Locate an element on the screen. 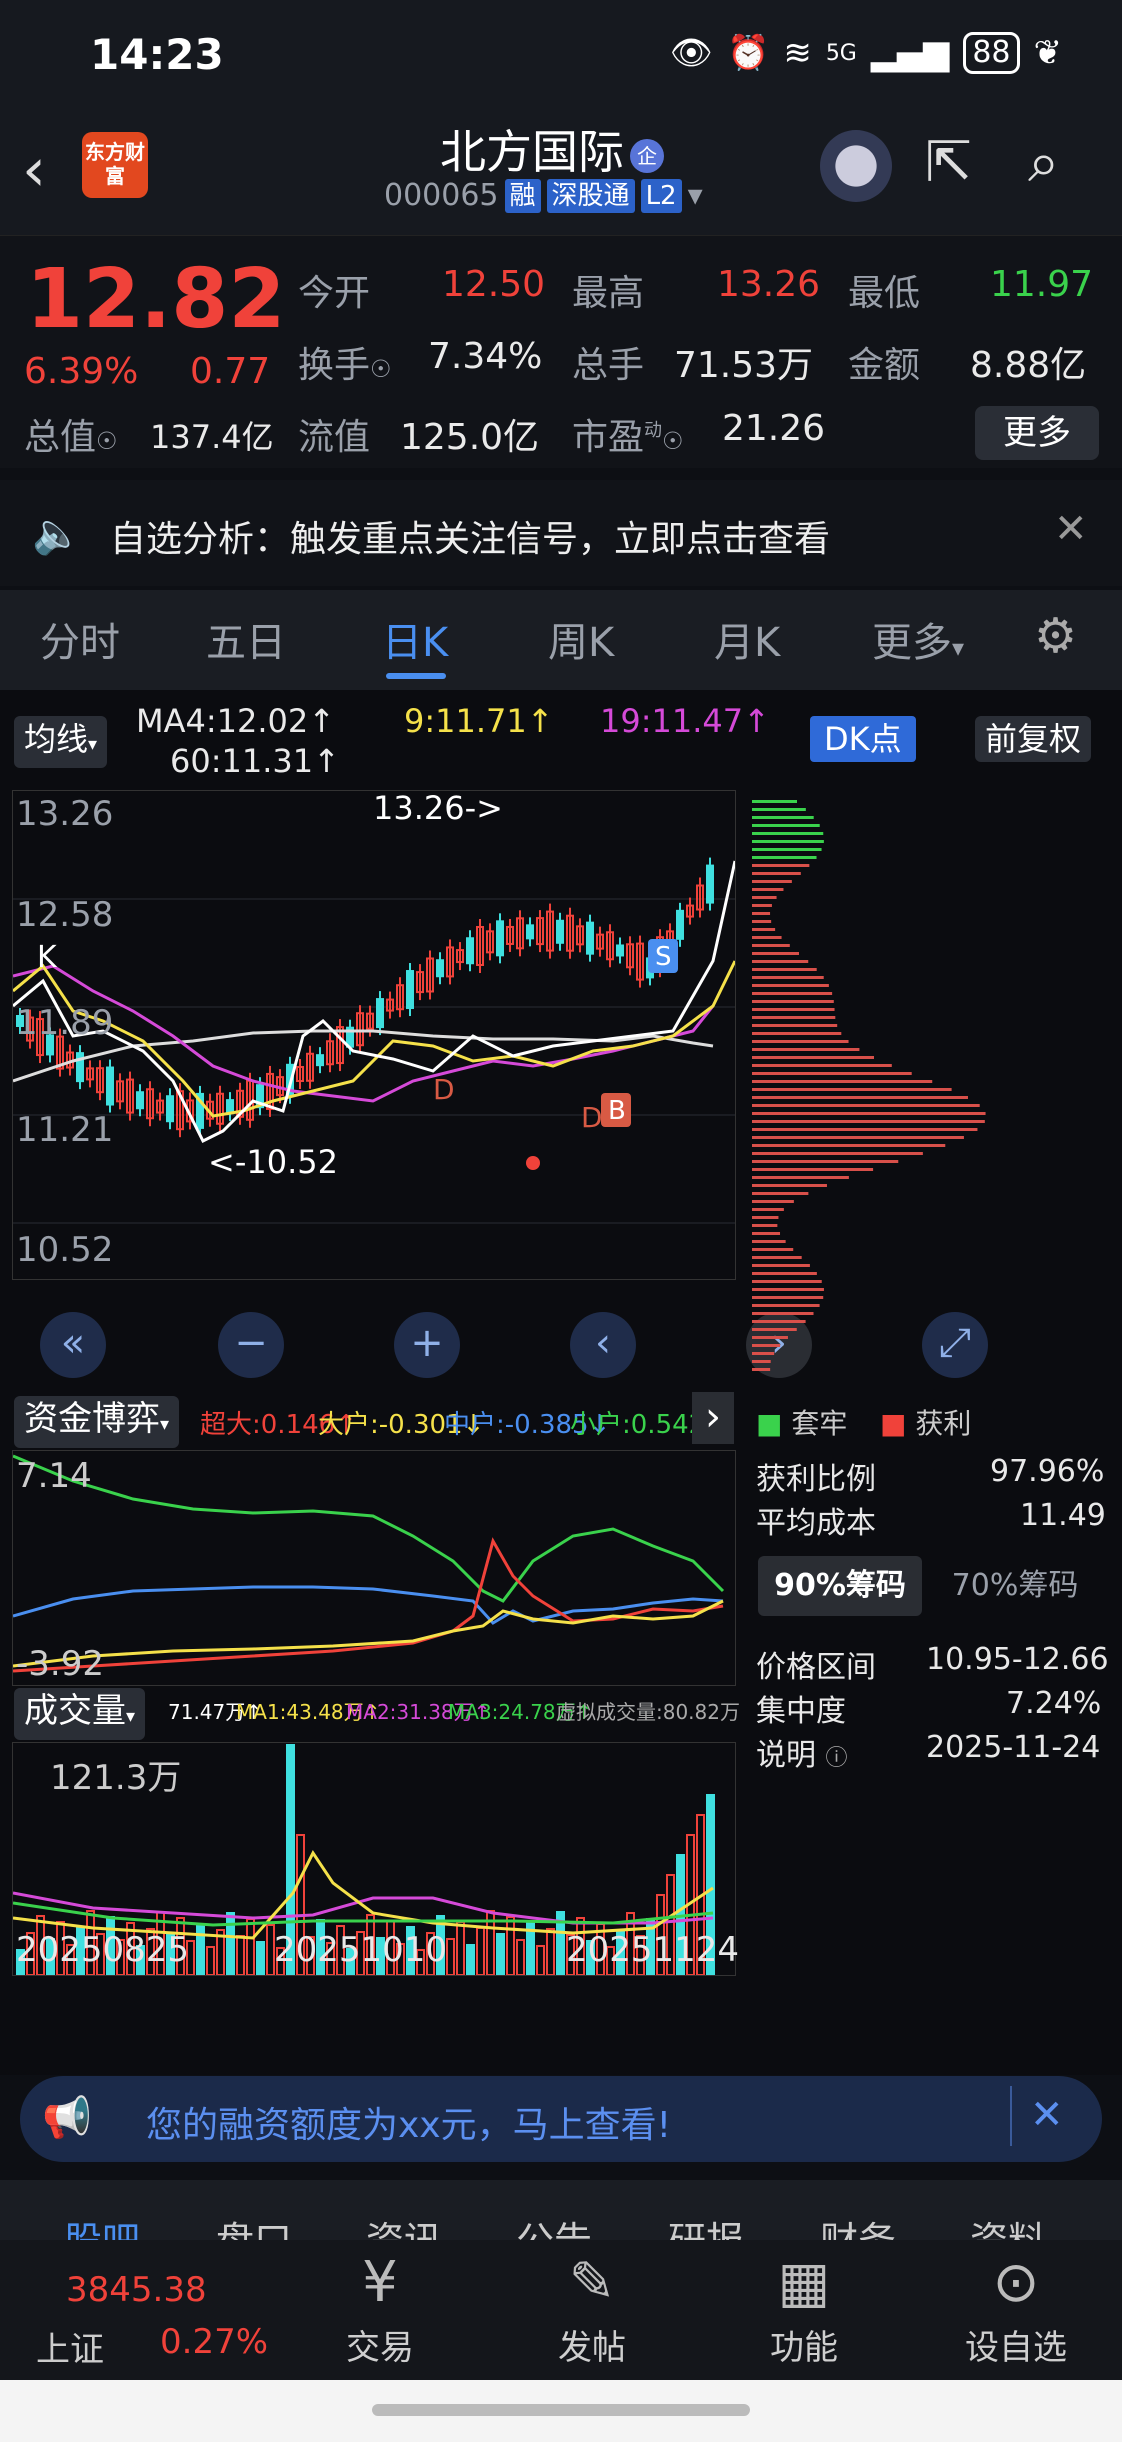  status-icons: 👁 ⏰ ≋ 5G ▂▄▆ 88 ❦ is located at coordinates (866, 53).